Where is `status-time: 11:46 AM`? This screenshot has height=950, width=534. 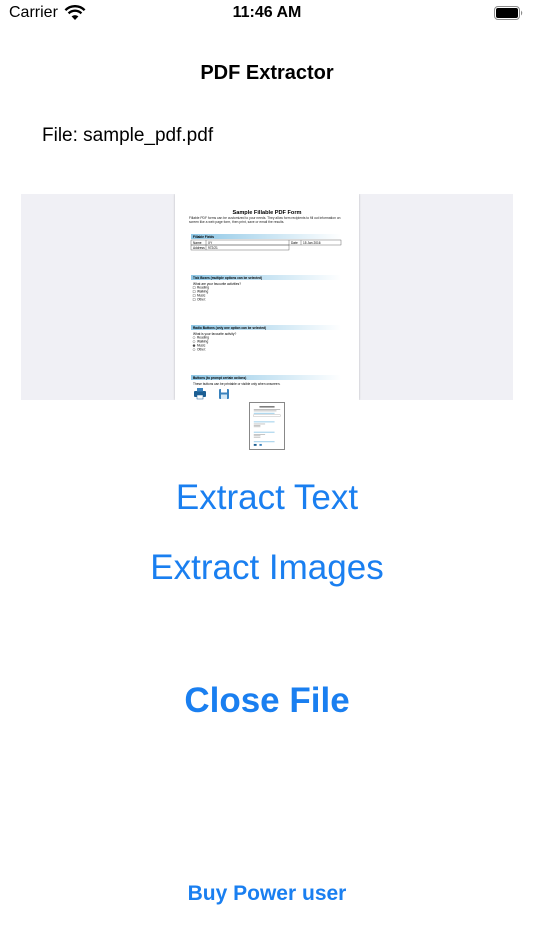
status-time: 11:46 AM is located at coordinates (267, 12).